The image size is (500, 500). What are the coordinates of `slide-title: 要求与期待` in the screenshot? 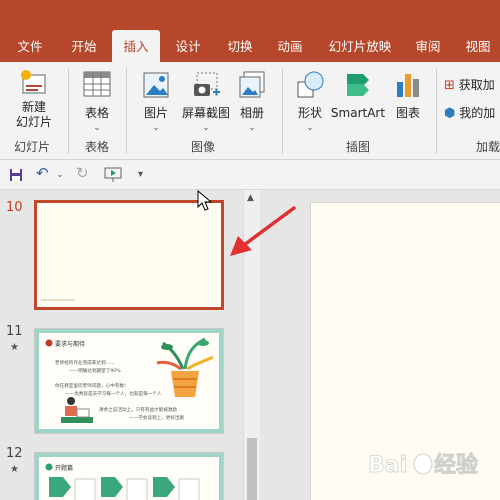 It's located at (70, 344).